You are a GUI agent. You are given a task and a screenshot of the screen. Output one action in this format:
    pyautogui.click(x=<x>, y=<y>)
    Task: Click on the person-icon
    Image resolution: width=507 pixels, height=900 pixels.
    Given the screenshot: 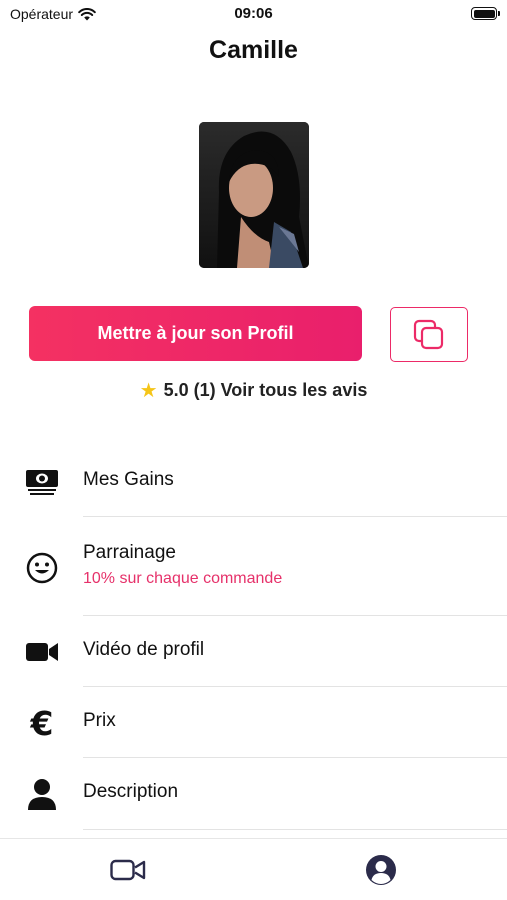 What is the action you would take?
    pyautogui.click(x=42, y=794)
    